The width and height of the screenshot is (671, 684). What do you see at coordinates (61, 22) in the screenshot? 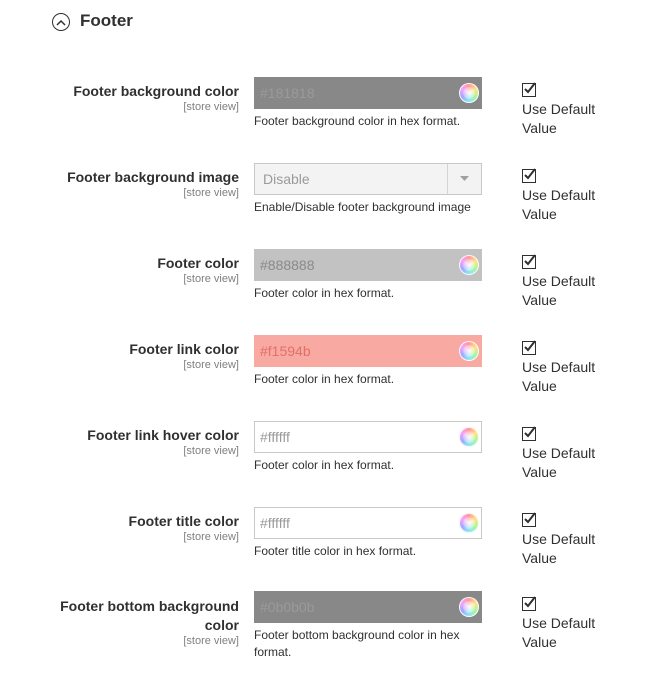
I see `chevron-up-icon` at bounding box center [61, 22].